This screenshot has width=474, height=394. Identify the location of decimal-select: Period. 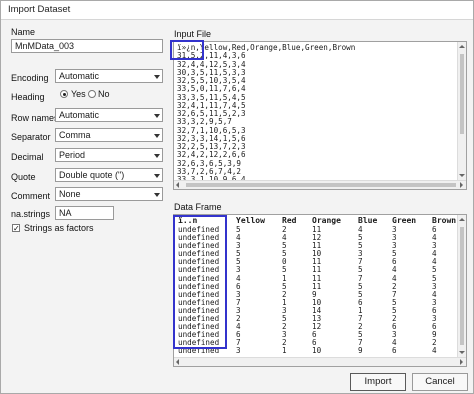
(109, 155).